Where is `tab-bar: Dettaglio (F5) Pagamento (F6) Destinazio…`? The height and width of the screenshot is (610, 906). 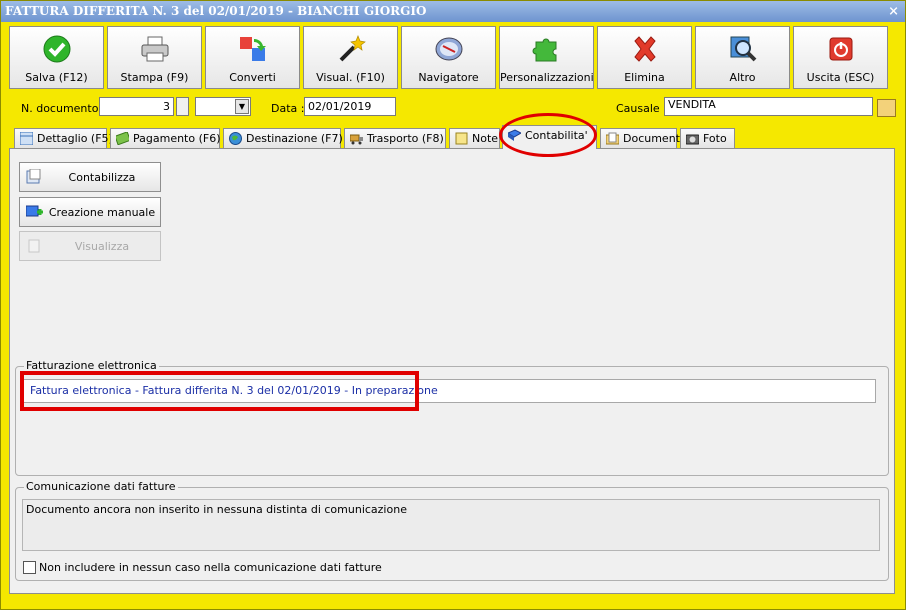 tab-bar: Dettaglio (F5) Pagamento (F6) Destinazio… is located at coordinates (454, 137).